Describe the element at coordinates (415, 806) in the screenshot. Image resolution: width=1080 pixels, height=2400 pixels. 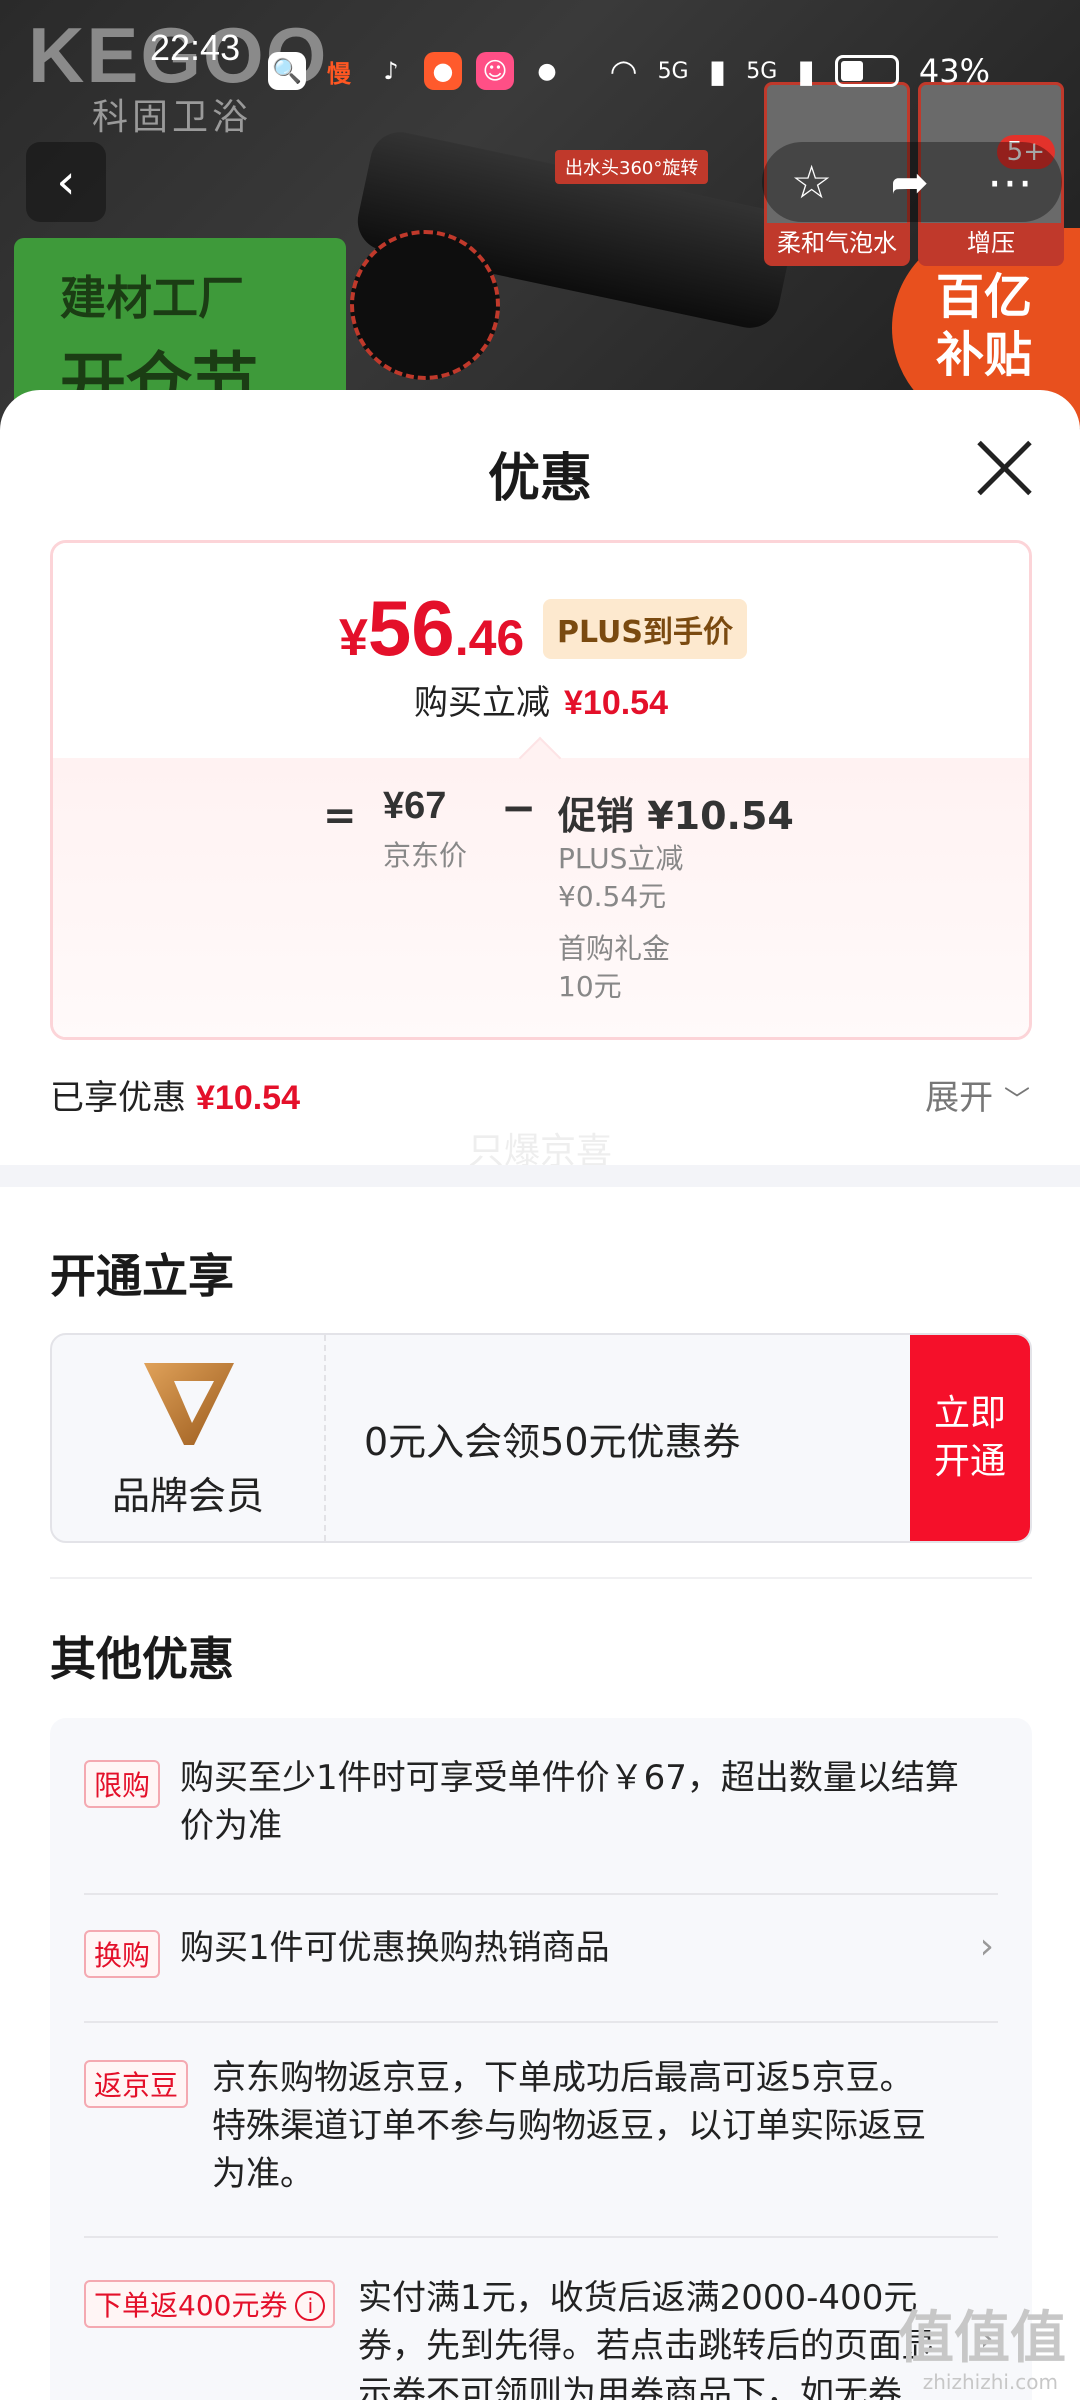
I see `jd-price-value: ¥67` at that location.